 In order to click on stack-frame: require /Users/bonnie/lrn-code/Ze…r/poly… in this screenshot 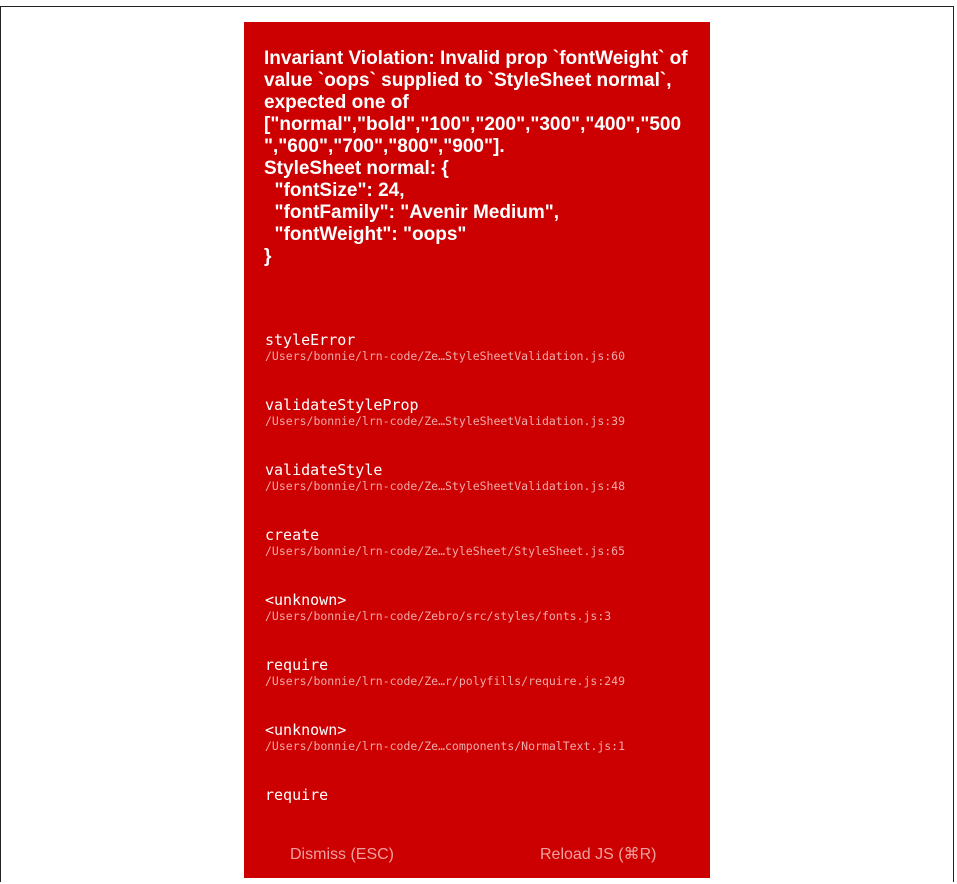, I will do `click(487, 689)`.